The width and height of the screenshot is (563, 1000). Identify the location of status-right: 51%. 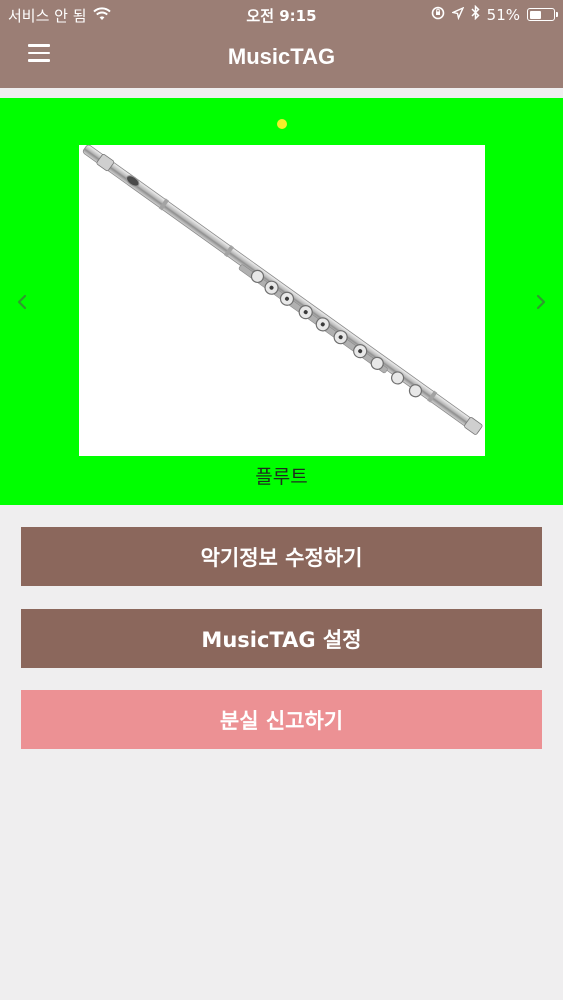
(494, 14).